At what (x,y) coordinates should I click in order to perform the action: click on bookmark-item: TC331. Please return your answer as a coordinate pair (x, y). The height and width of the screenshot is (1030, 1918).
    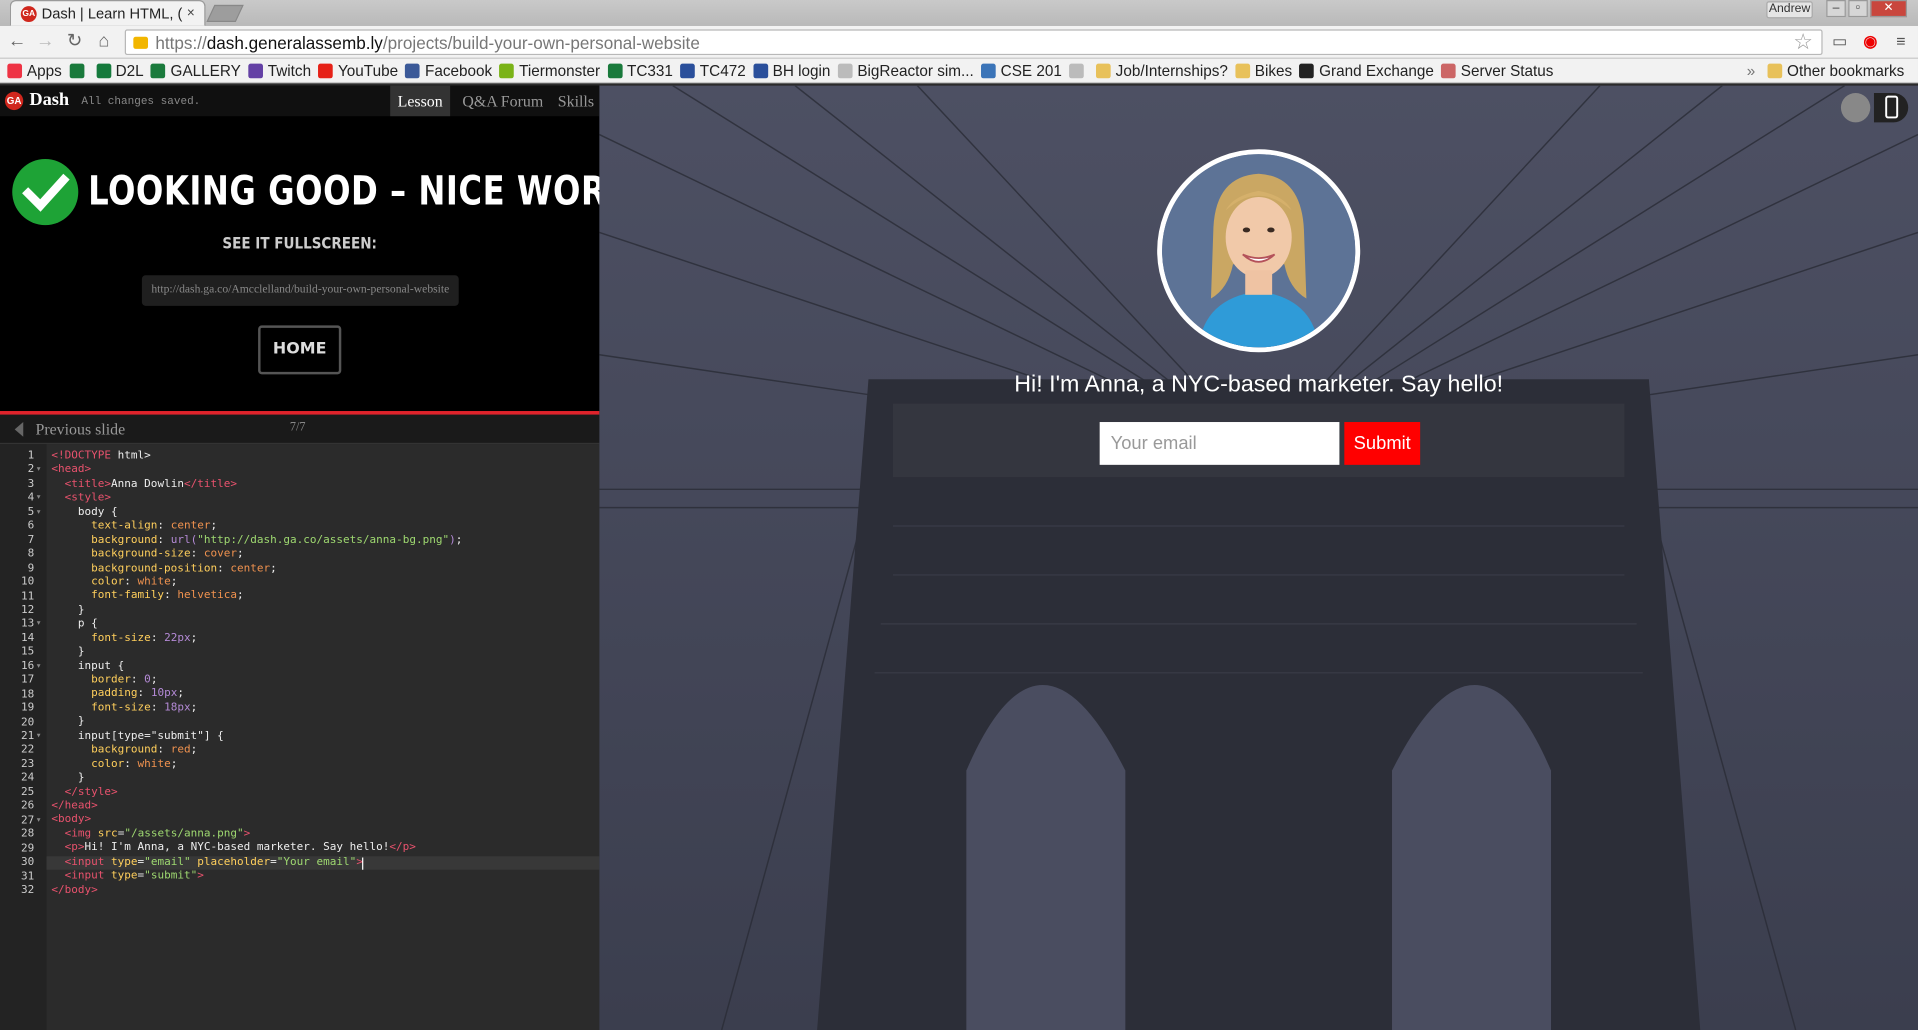
    Looking at the image, I should click on (640, 70).